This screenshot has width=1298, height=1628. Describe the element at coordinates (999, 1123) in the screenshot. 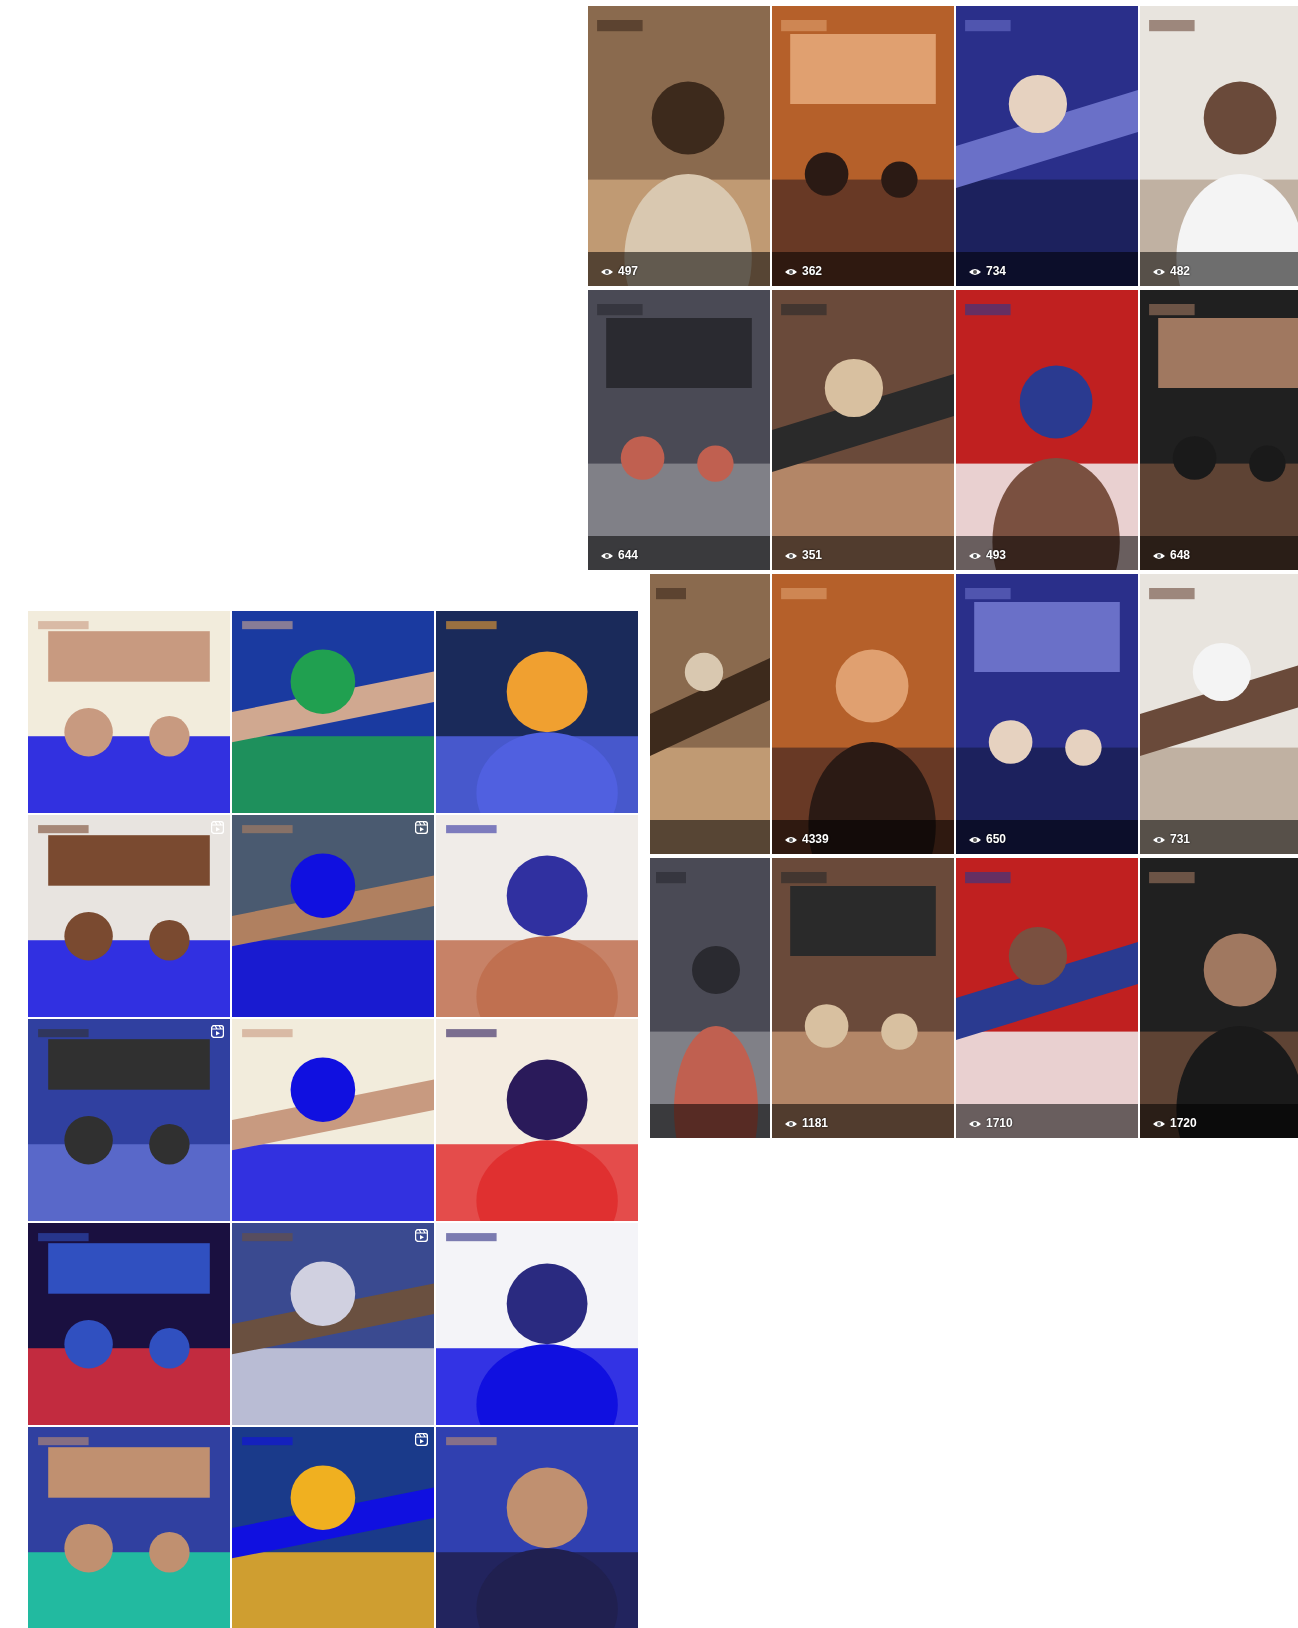

I see `view-count: 1710` at that location.